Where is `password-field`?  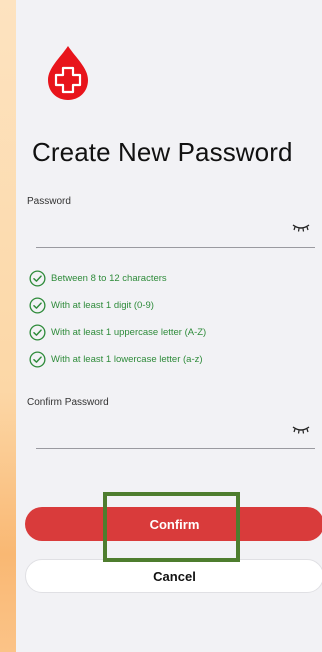 password-field is located at coordinates (175, 229).